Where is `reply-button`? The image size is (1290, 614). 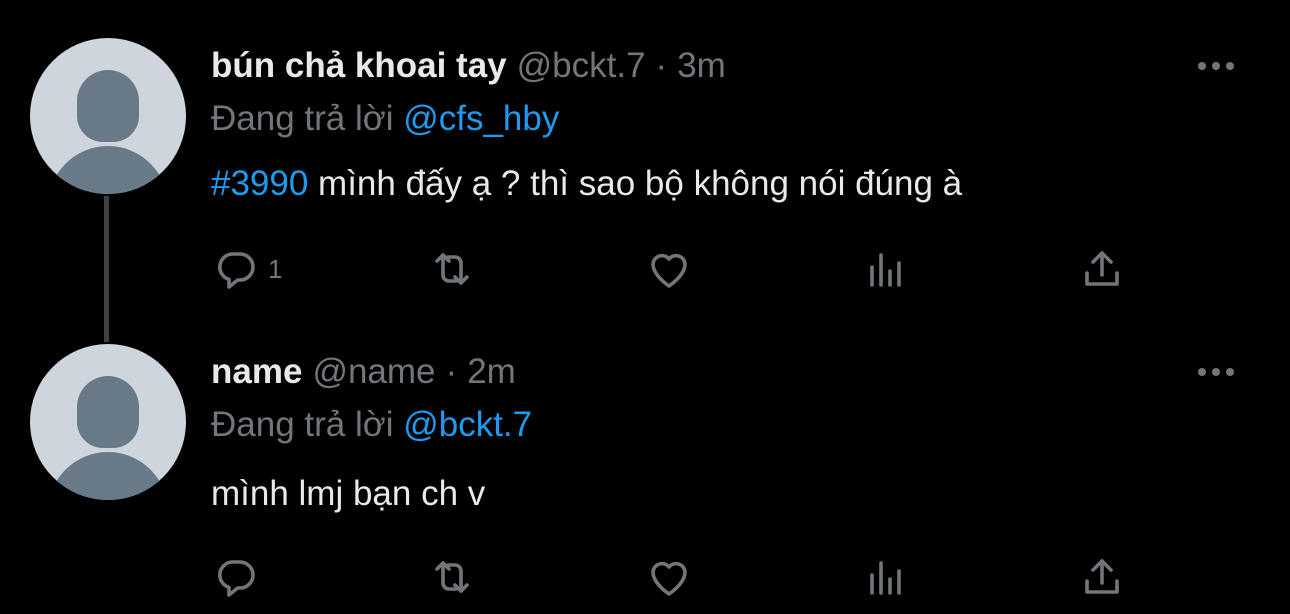
reply-button is located at coordinates (240, 577).